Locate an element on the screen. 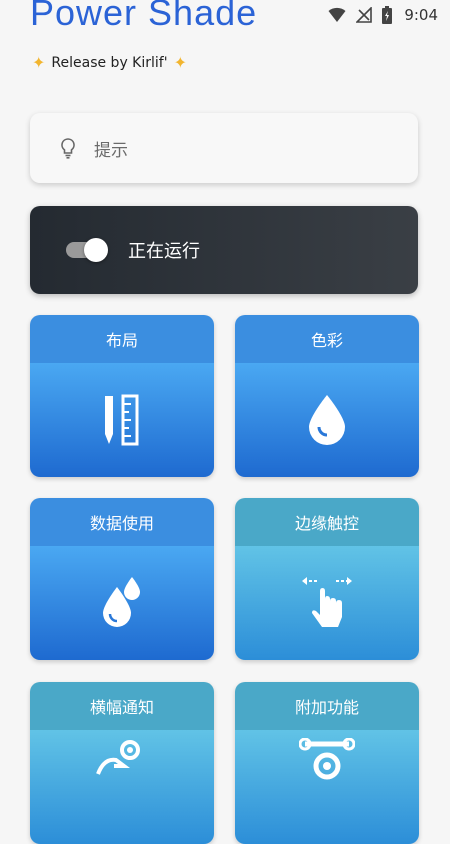 The image size is (450, 844). tile-edge-touch: 边缘触控 is located at coordinates (327, 579).